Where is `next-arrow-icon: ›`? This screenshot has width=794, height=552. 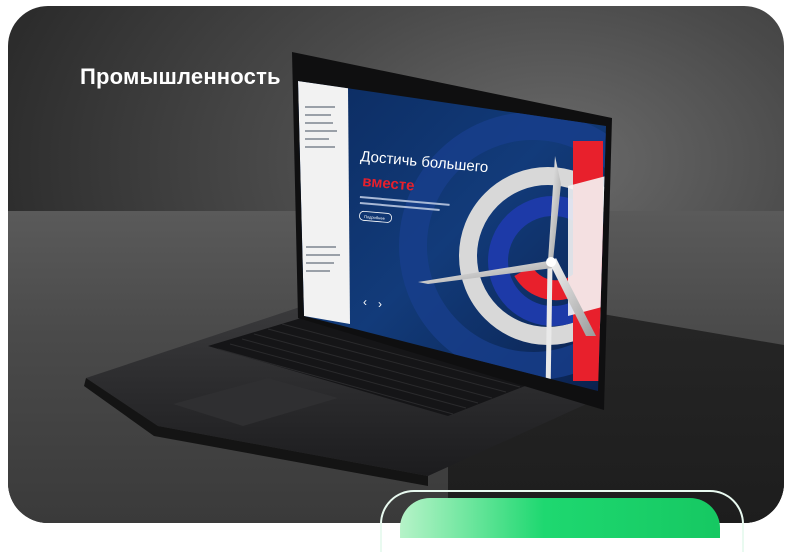 next-arrow-icon: › is located at coordinates (380, 304).